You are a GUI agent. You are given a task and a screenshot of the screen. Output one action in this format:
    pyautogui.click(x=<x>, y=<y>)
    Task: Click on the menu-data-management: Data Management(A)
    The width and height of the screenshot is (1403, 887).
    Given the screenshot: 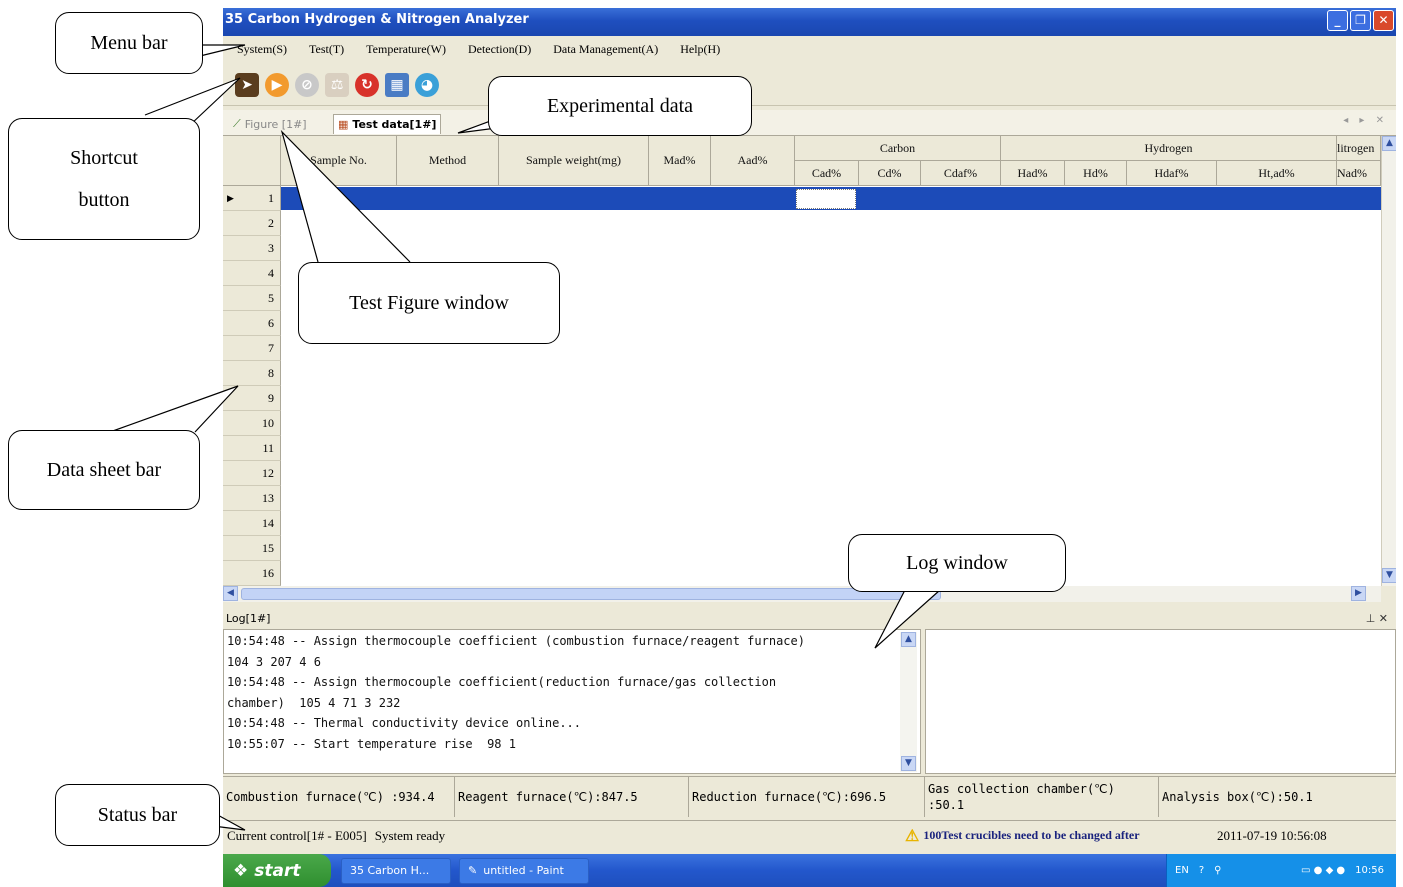 What is the action you would take?
    pyautogui.click(x=605, y=49)
    